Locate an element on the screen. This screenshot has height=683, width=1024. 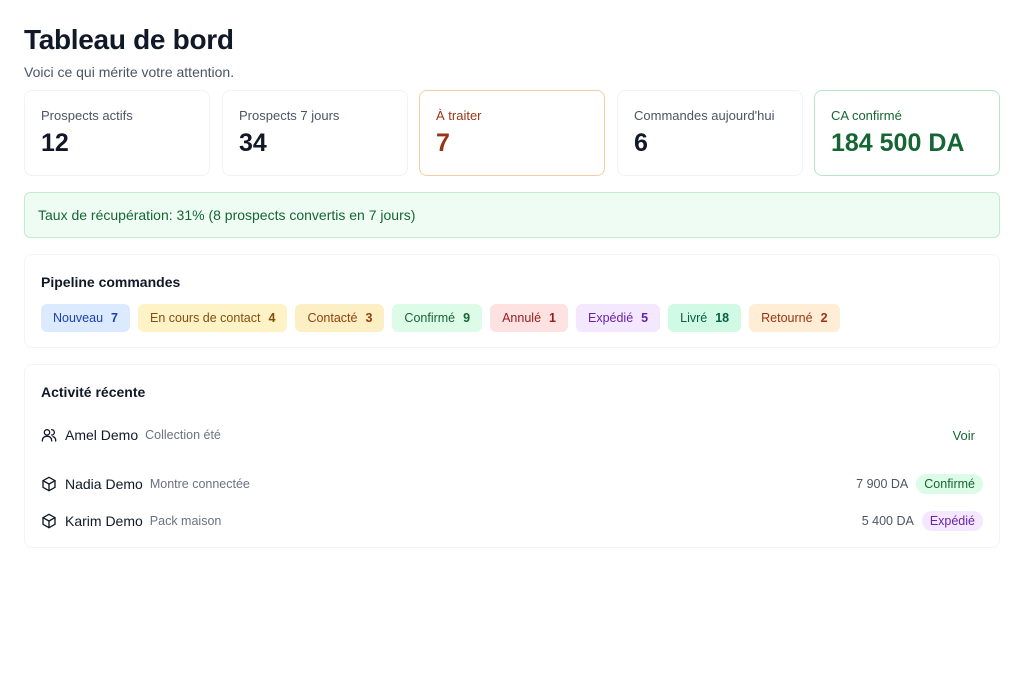
recent-activity-title: Activité récente is located at coordinates (93, 392).